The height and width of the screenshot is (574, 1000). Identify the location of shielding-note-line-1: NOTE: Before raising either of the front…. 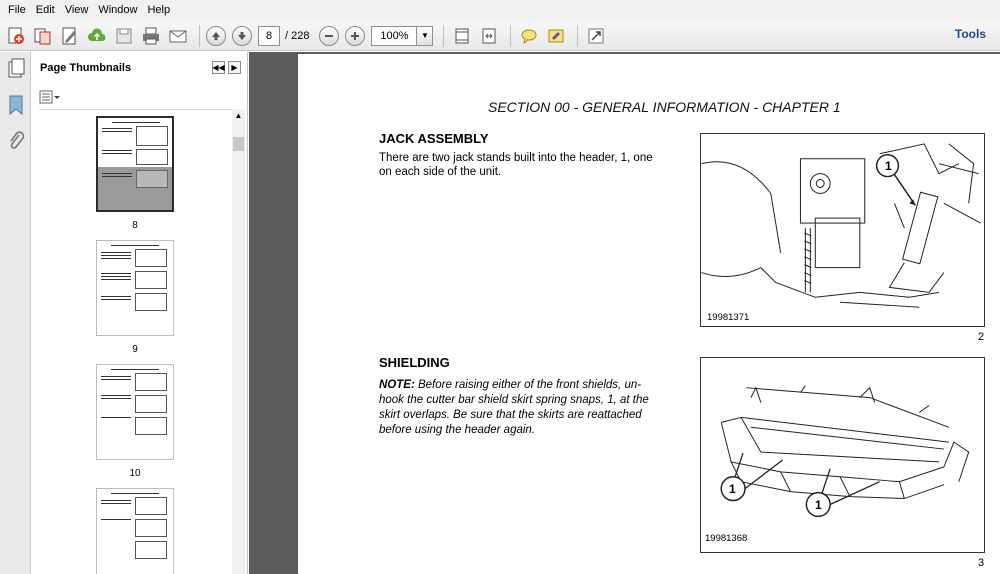
(510, 385).